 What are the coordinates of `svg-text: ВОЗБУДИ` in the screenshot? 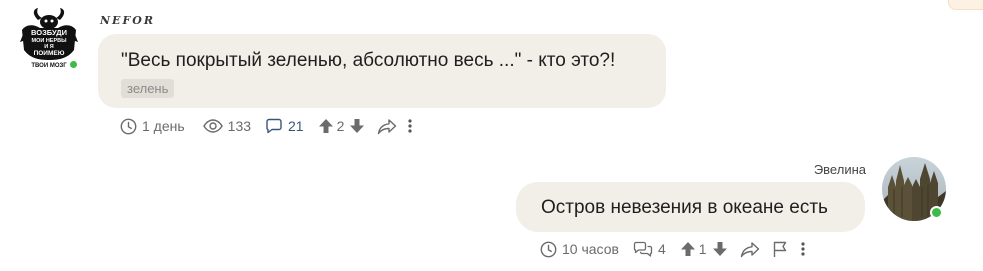 It's located at (49, 32).